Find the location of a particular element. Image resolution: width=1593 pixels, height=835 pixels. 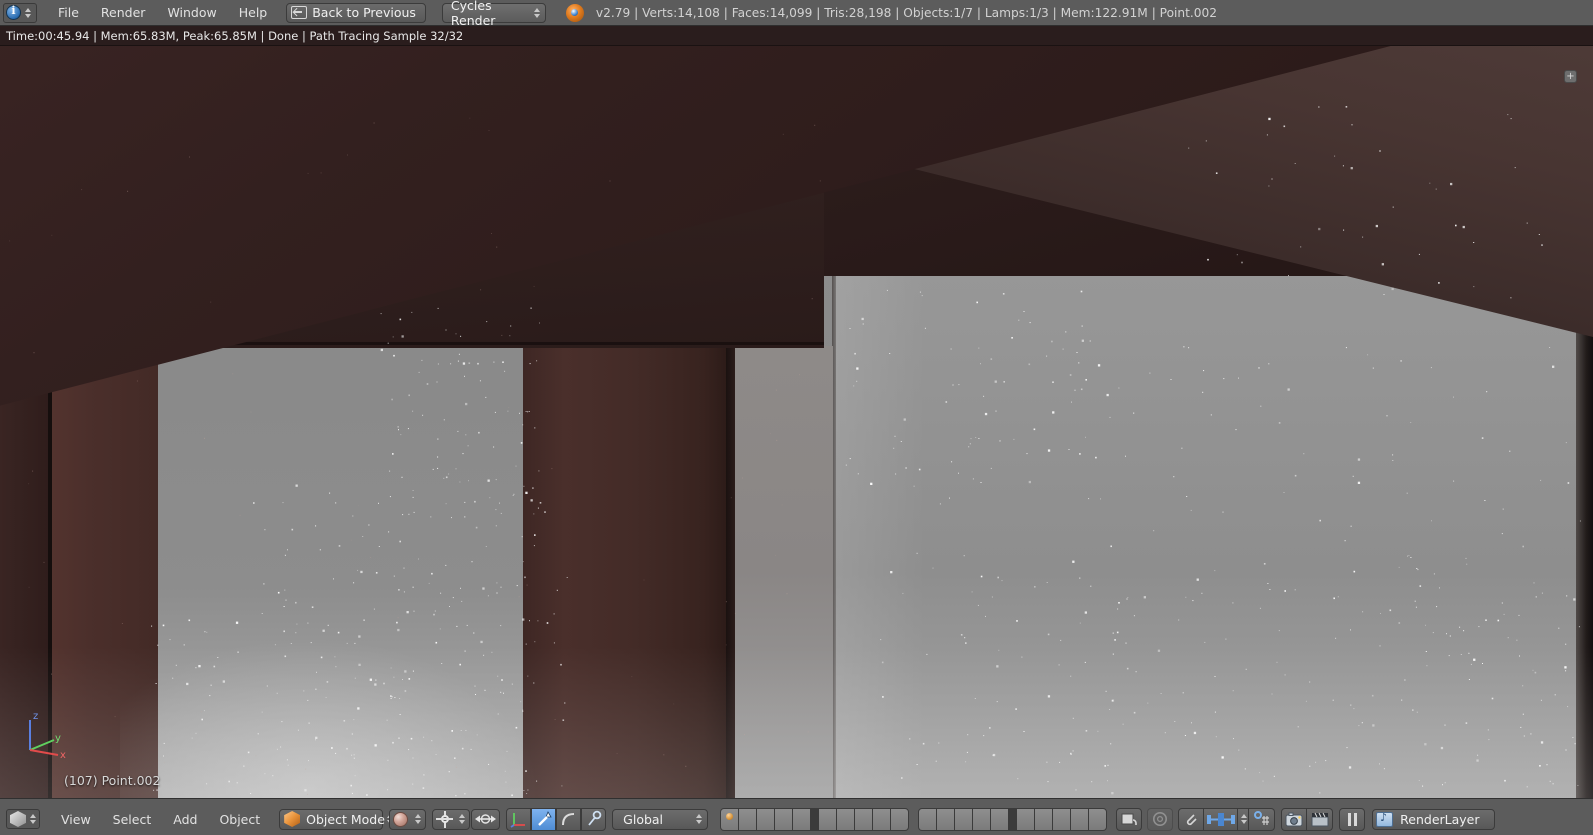

render-layer-icon is located at coordinates (1385, 819).